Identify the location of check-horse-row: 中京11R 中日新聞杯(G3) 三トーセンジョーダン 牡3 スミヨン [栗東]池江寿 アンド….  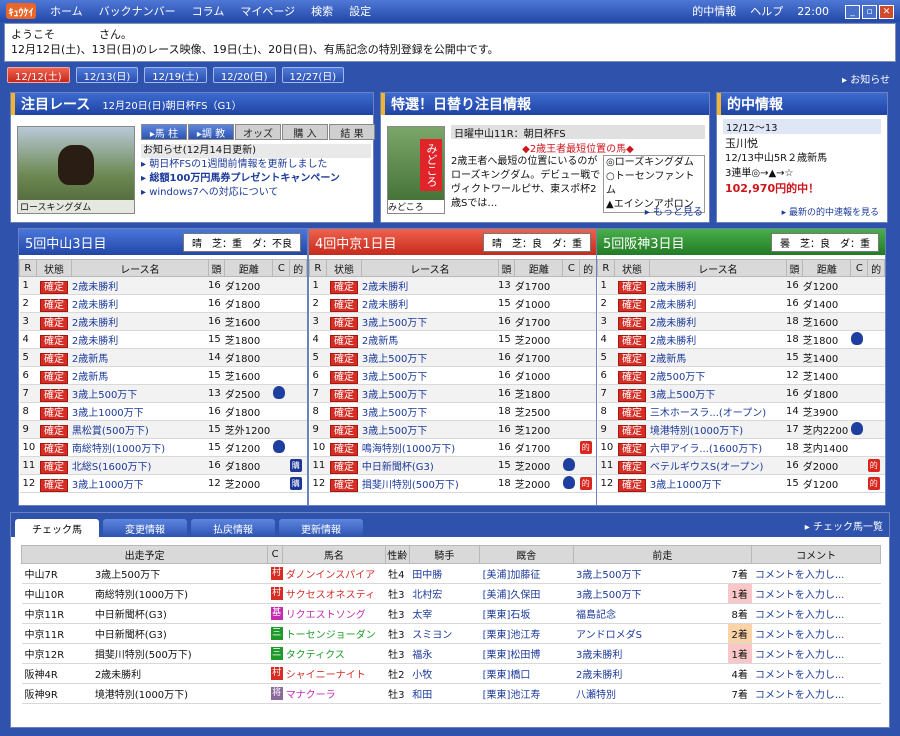
(451, 633).